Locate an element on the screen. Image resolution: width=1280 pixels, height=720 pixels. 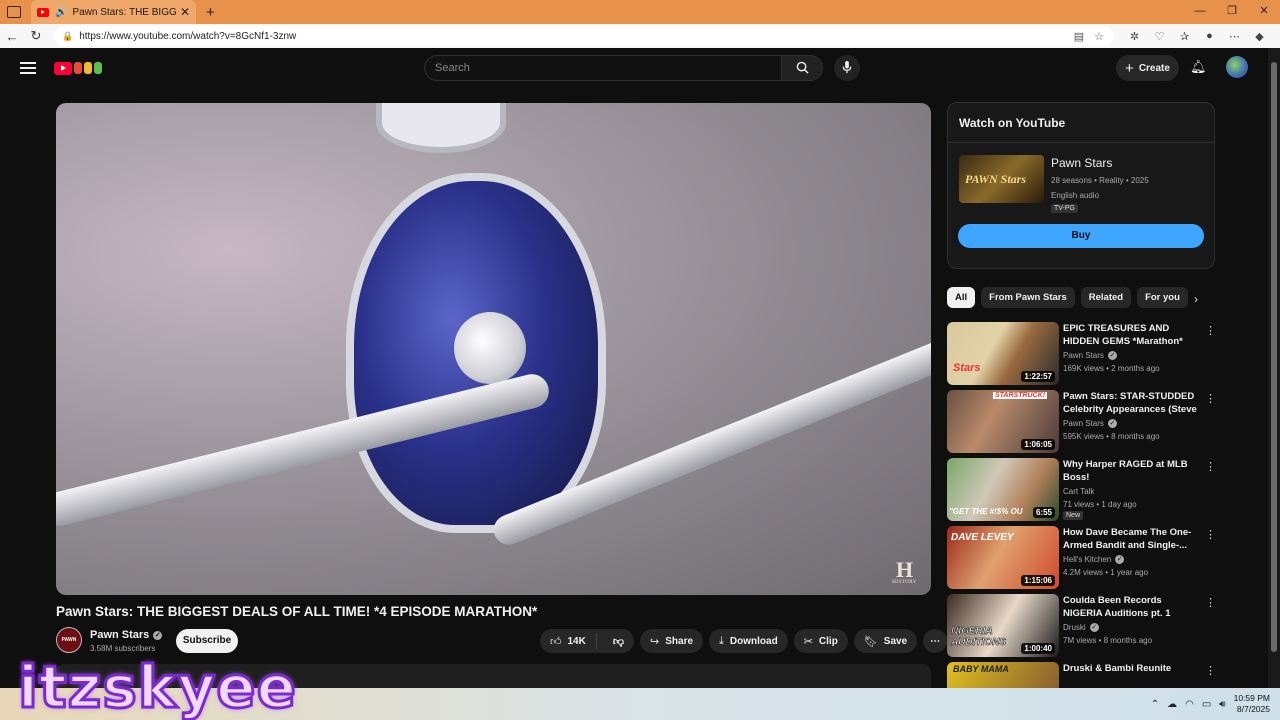
create-button: + Create is located at coordinates (1147, 68).